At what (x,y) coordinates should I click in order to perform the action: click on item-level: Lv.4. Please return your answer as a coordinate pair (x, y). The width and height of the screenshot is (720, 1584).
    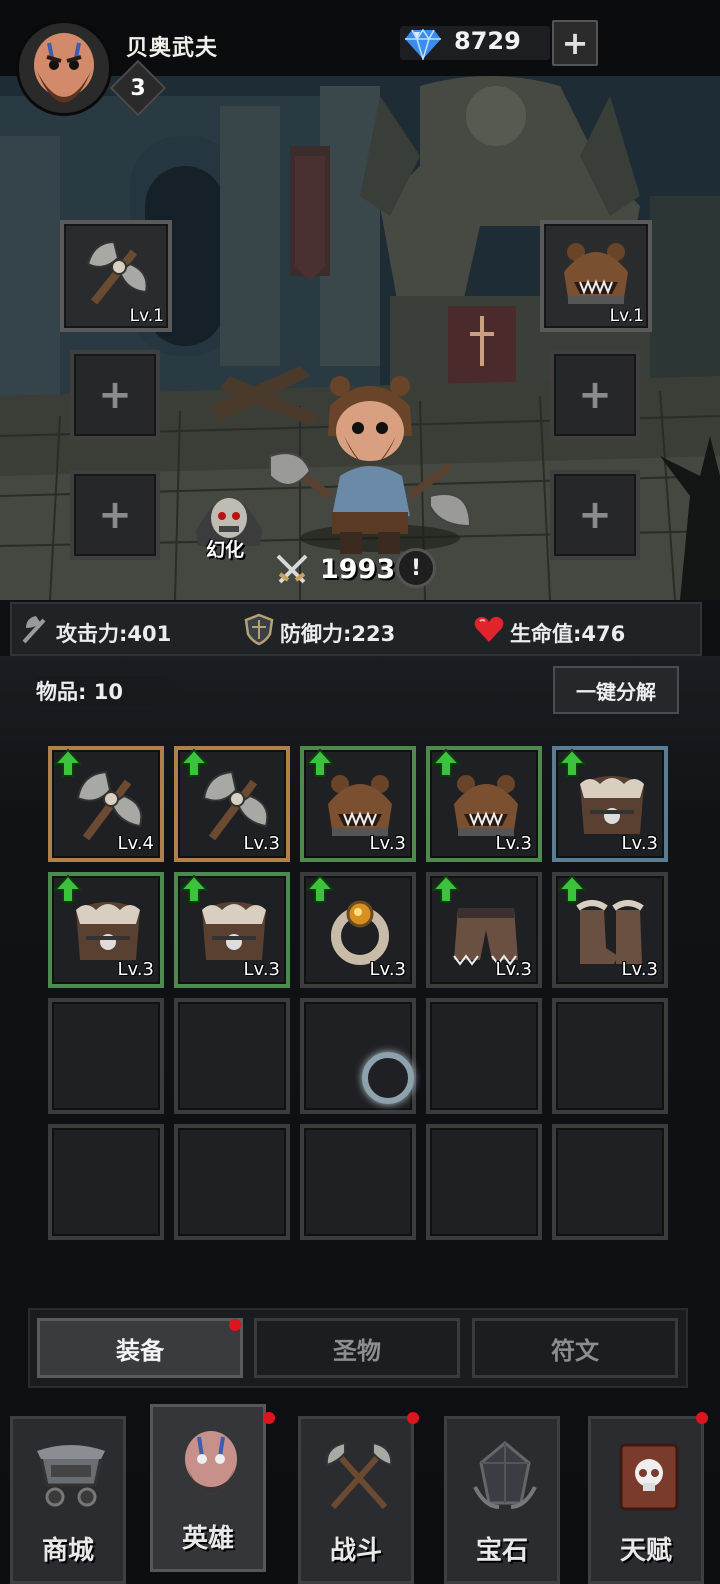
    Looking at the image, I should click on (135, 843).